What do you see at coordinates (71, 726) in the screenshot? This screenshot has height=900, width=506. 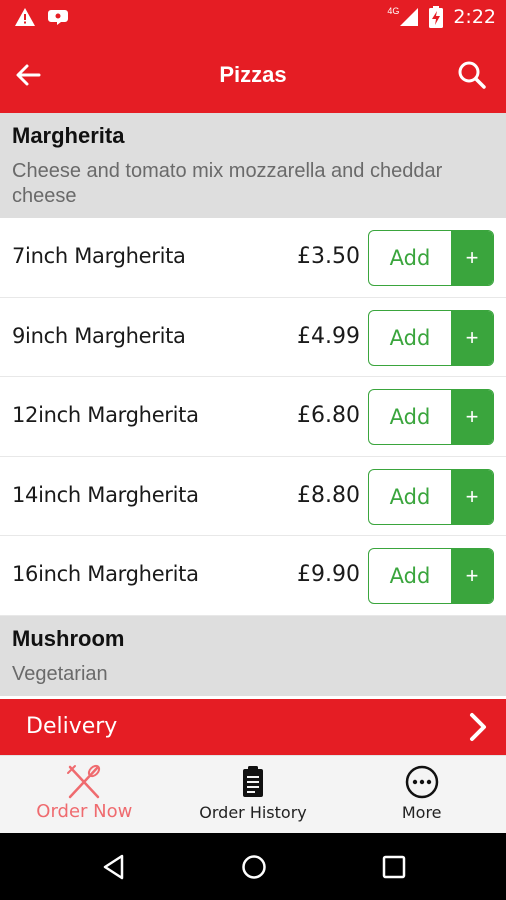 I see `delivery-label: Delivery` at bounding box center [71, 726].